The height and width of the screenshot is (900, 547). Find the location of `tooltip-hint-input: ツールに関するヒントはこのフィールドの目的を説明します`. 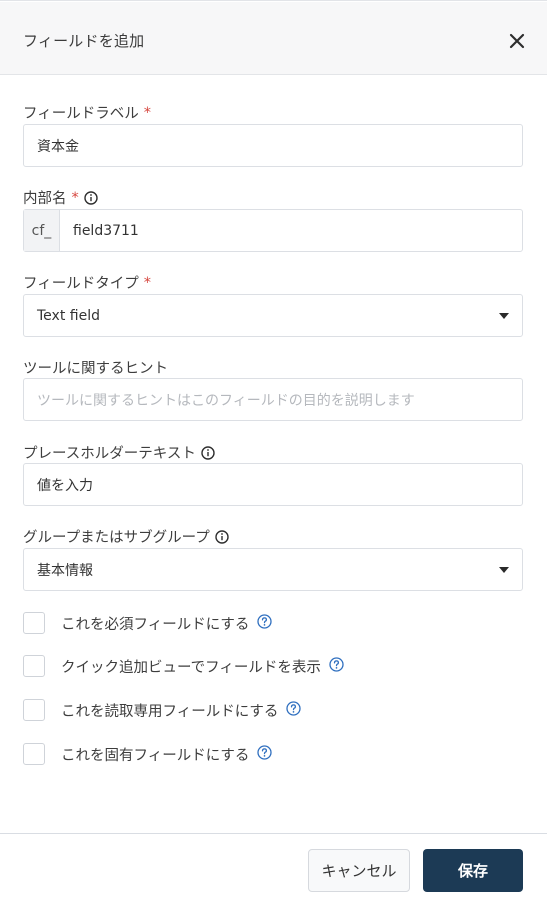

tooltip-hint-input: ツールに関するヒントはこのフィールドの目的を説明します is located at coordinates (273, 399).